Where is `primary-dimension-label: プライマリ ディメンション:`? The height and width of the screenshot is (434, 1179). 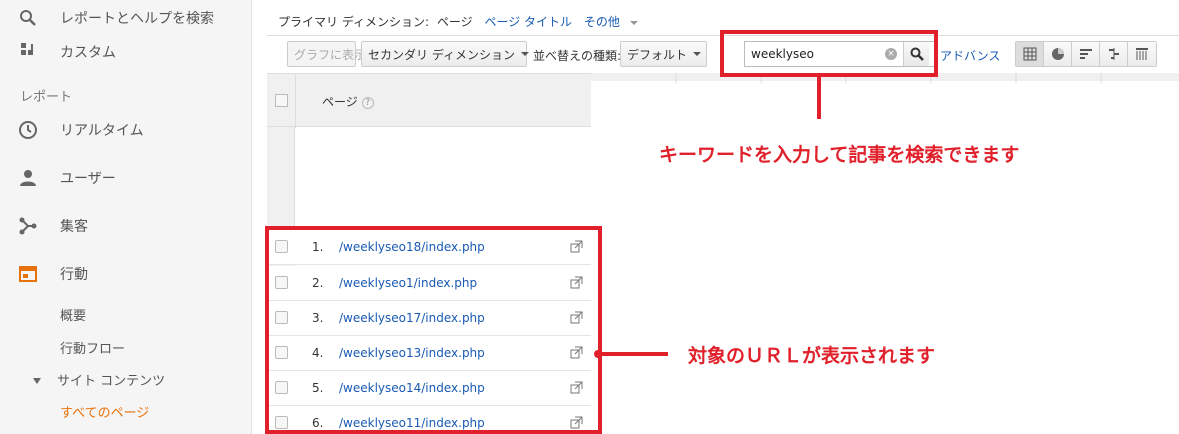 primary-dimension-label: プライマリ ディメンション: is located at coordinates (354, 22).